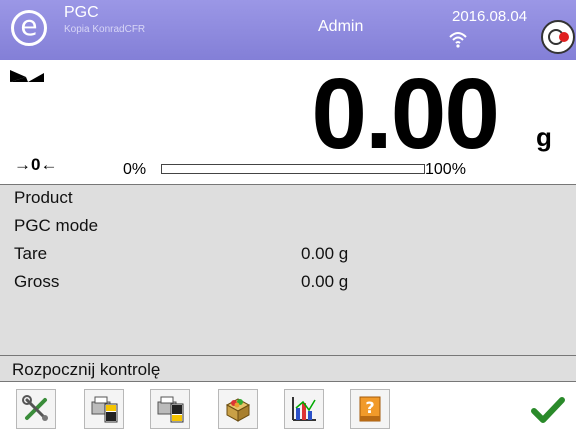 This screenshot has height=438, width=576. I want to click on bottom-toolbar: ?, so click(288, 410).